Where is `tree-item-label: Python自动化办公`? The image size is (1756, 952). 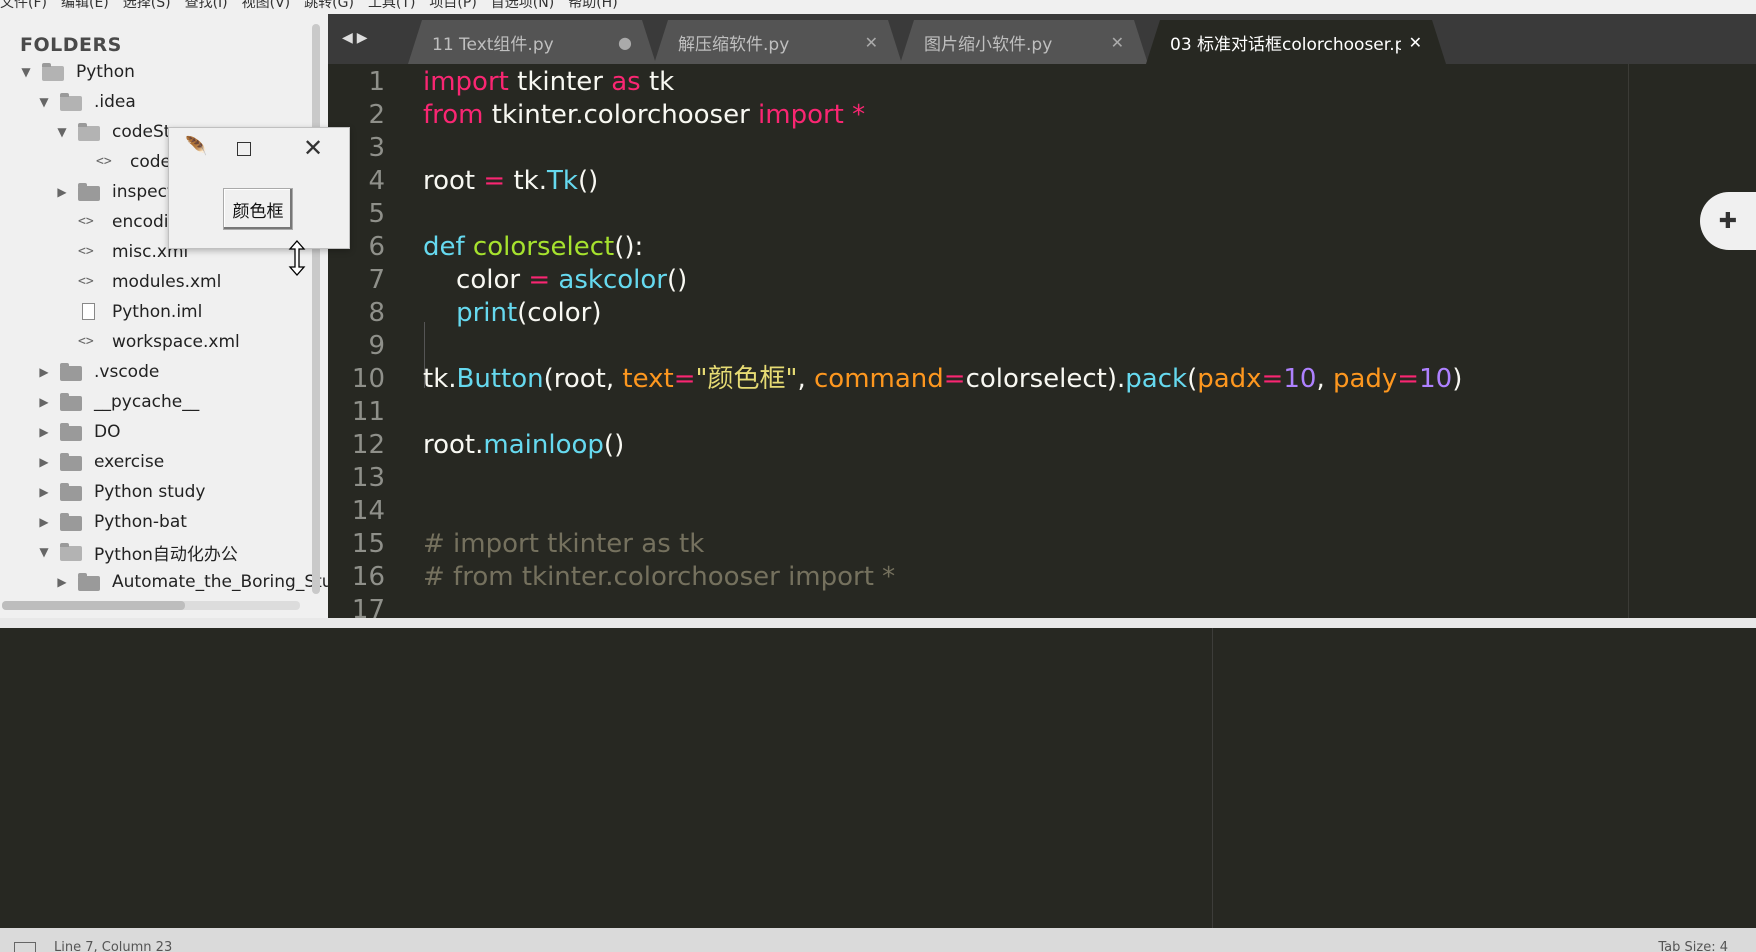
tree-item-label: Python自动化办公 is located at coordinates (166, 554).